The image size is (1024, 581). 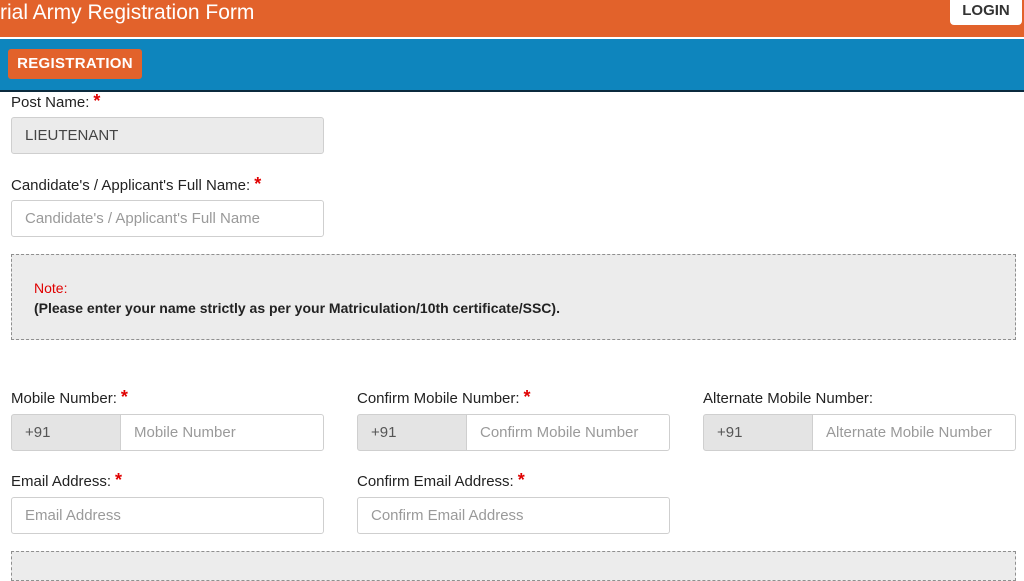 I want to click on header-bar: rial Army Registration Form LOGIN, so click(x=512, y=18).